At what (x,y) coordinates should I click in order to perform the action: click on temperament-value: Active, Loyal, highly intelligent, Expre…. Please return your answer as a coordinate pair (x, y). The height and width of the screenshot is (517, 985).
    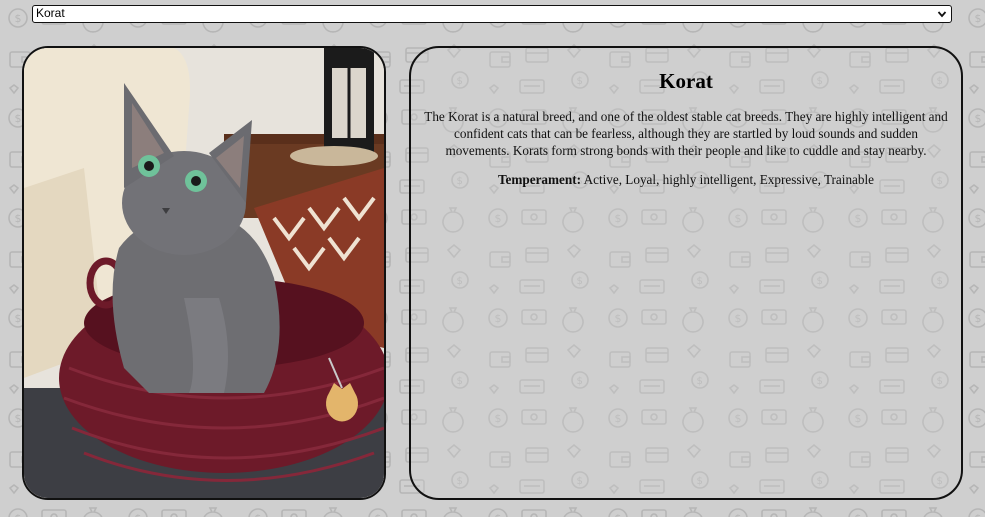
    Looking at the image, I should click on (729, 179).